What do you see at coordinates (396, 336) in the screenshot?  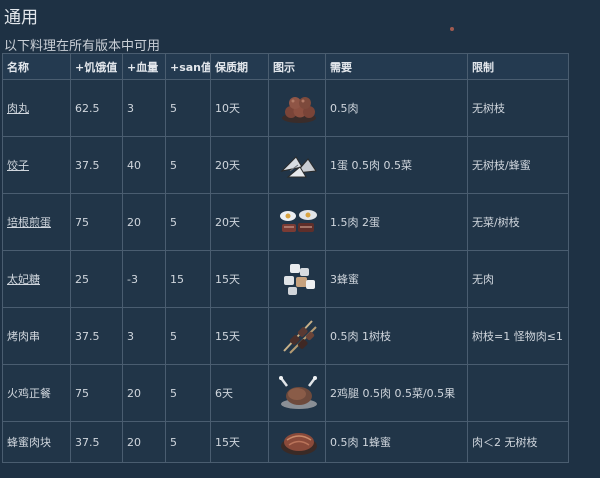 I see `requires-cell: 0.5肉 1树枝` at bounding box center [396, 336].